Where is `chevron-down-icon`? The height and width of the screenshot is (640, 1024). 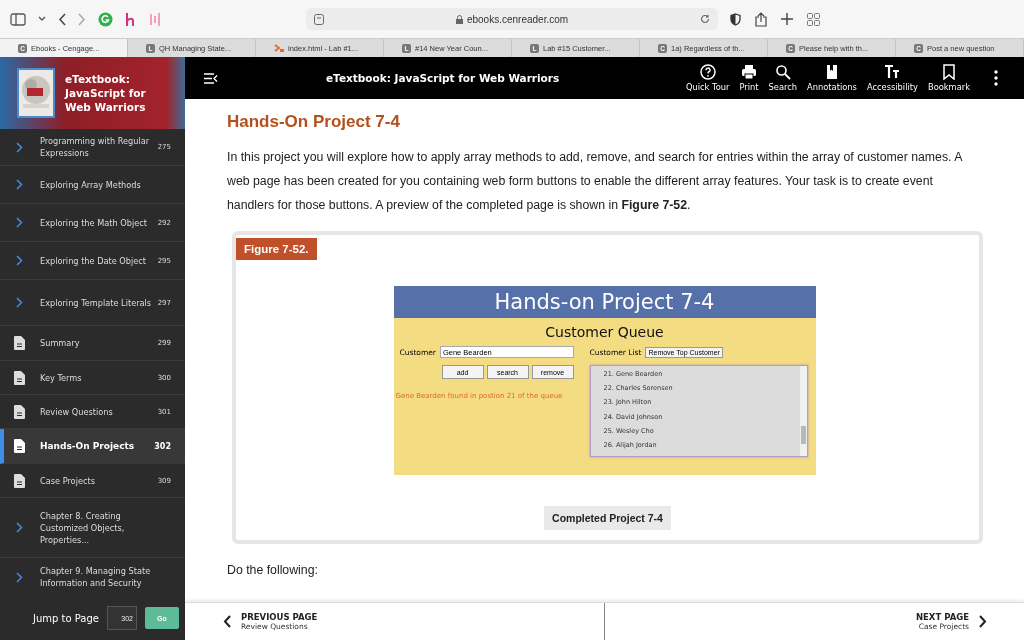 chevron-down-icon is located at coordinates (42, 19).